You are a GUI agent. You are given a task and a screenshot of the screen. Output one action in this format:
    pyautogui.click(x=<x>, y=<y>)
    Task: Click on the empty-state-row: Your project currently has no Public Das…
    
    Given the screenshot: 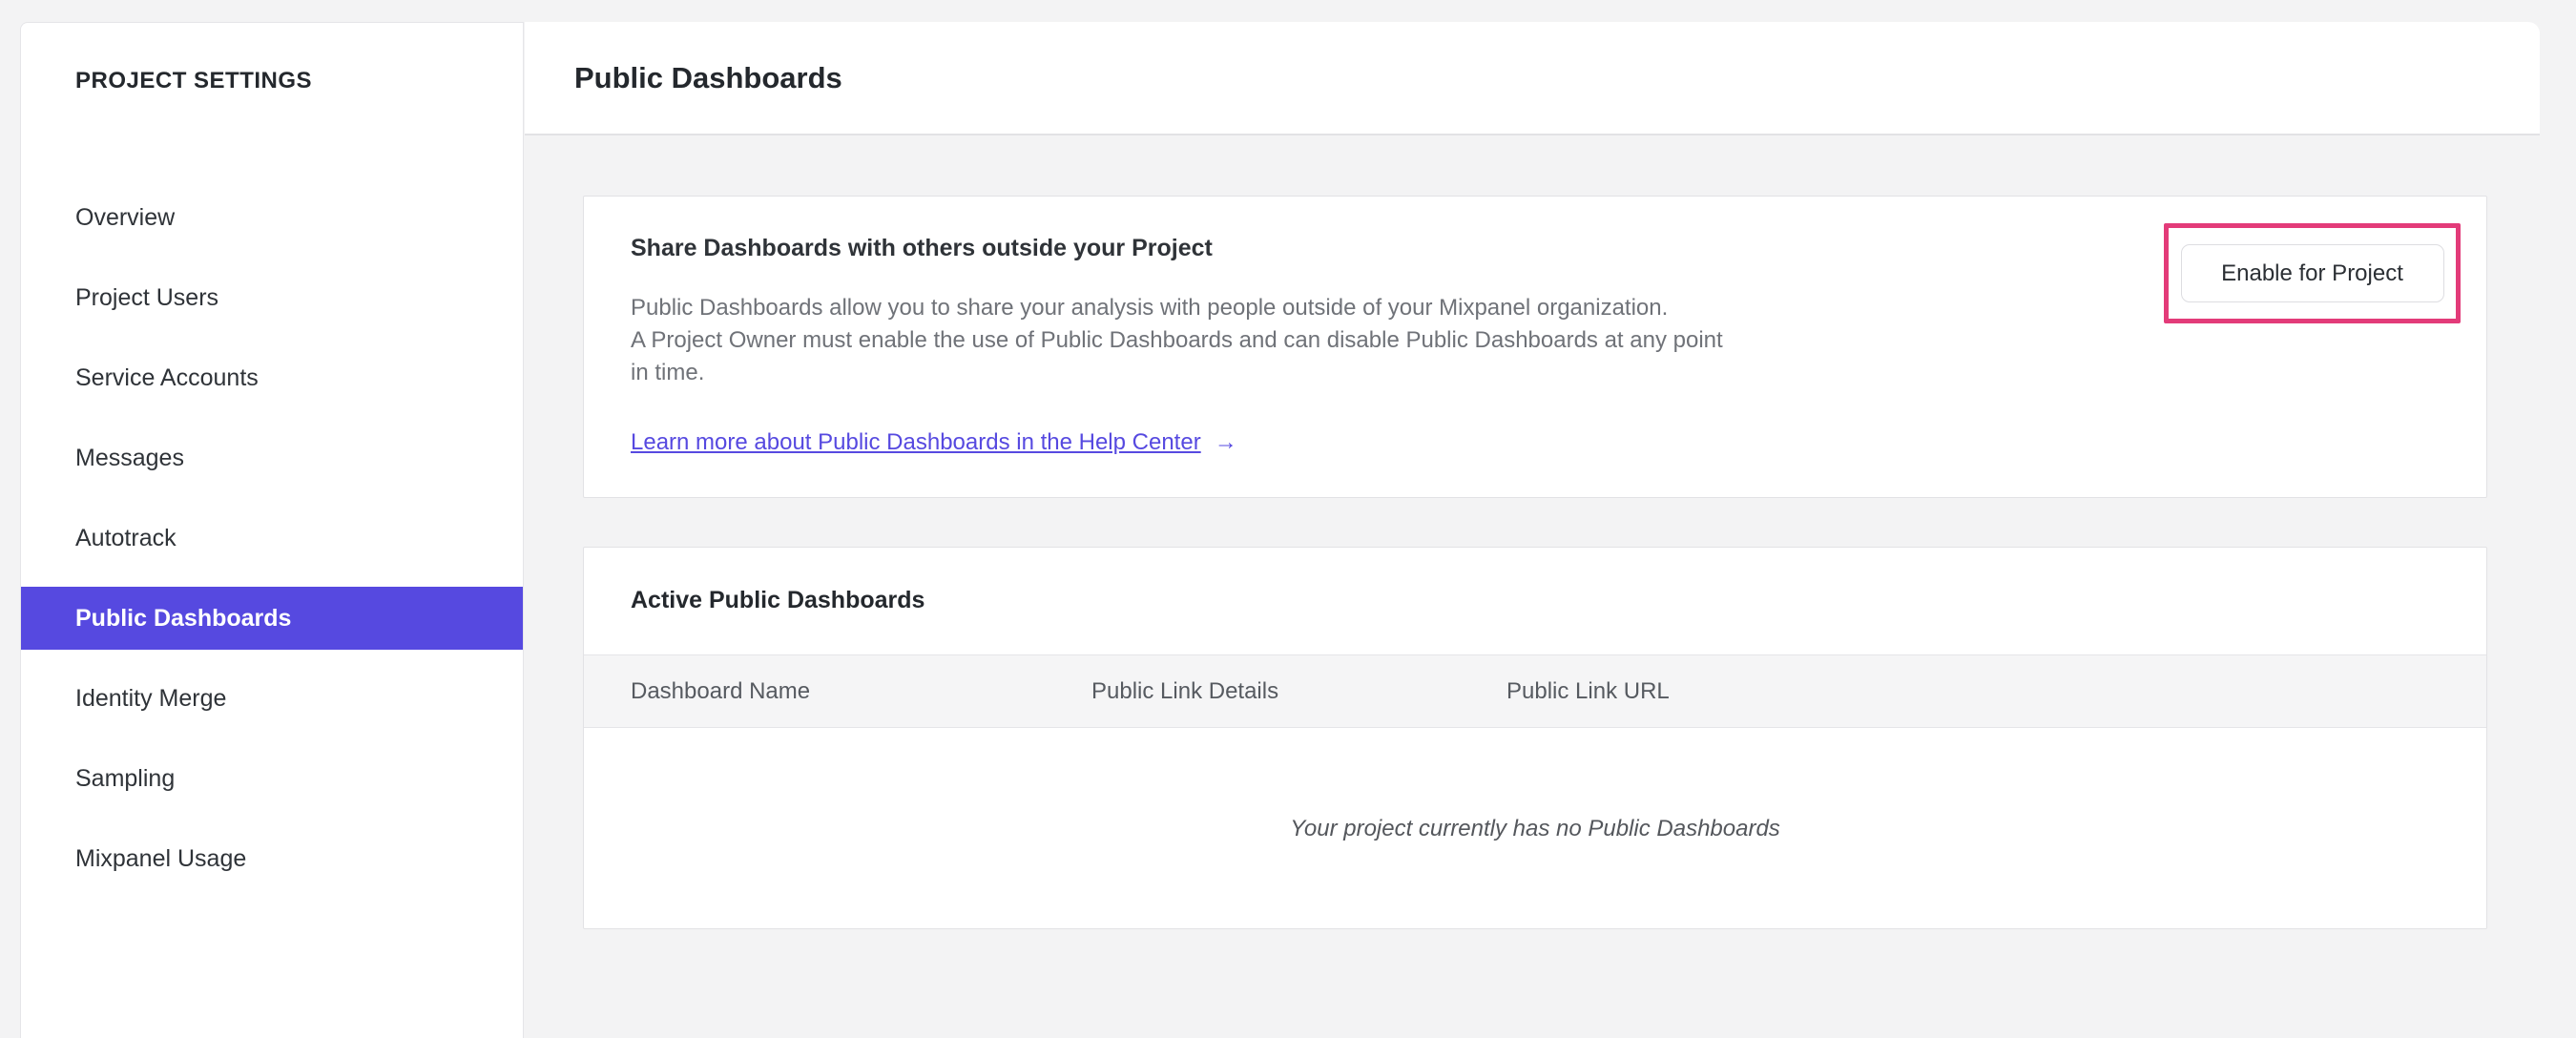 What is the action you would take?
    pyautogui.click(x=1535, y=829)
    